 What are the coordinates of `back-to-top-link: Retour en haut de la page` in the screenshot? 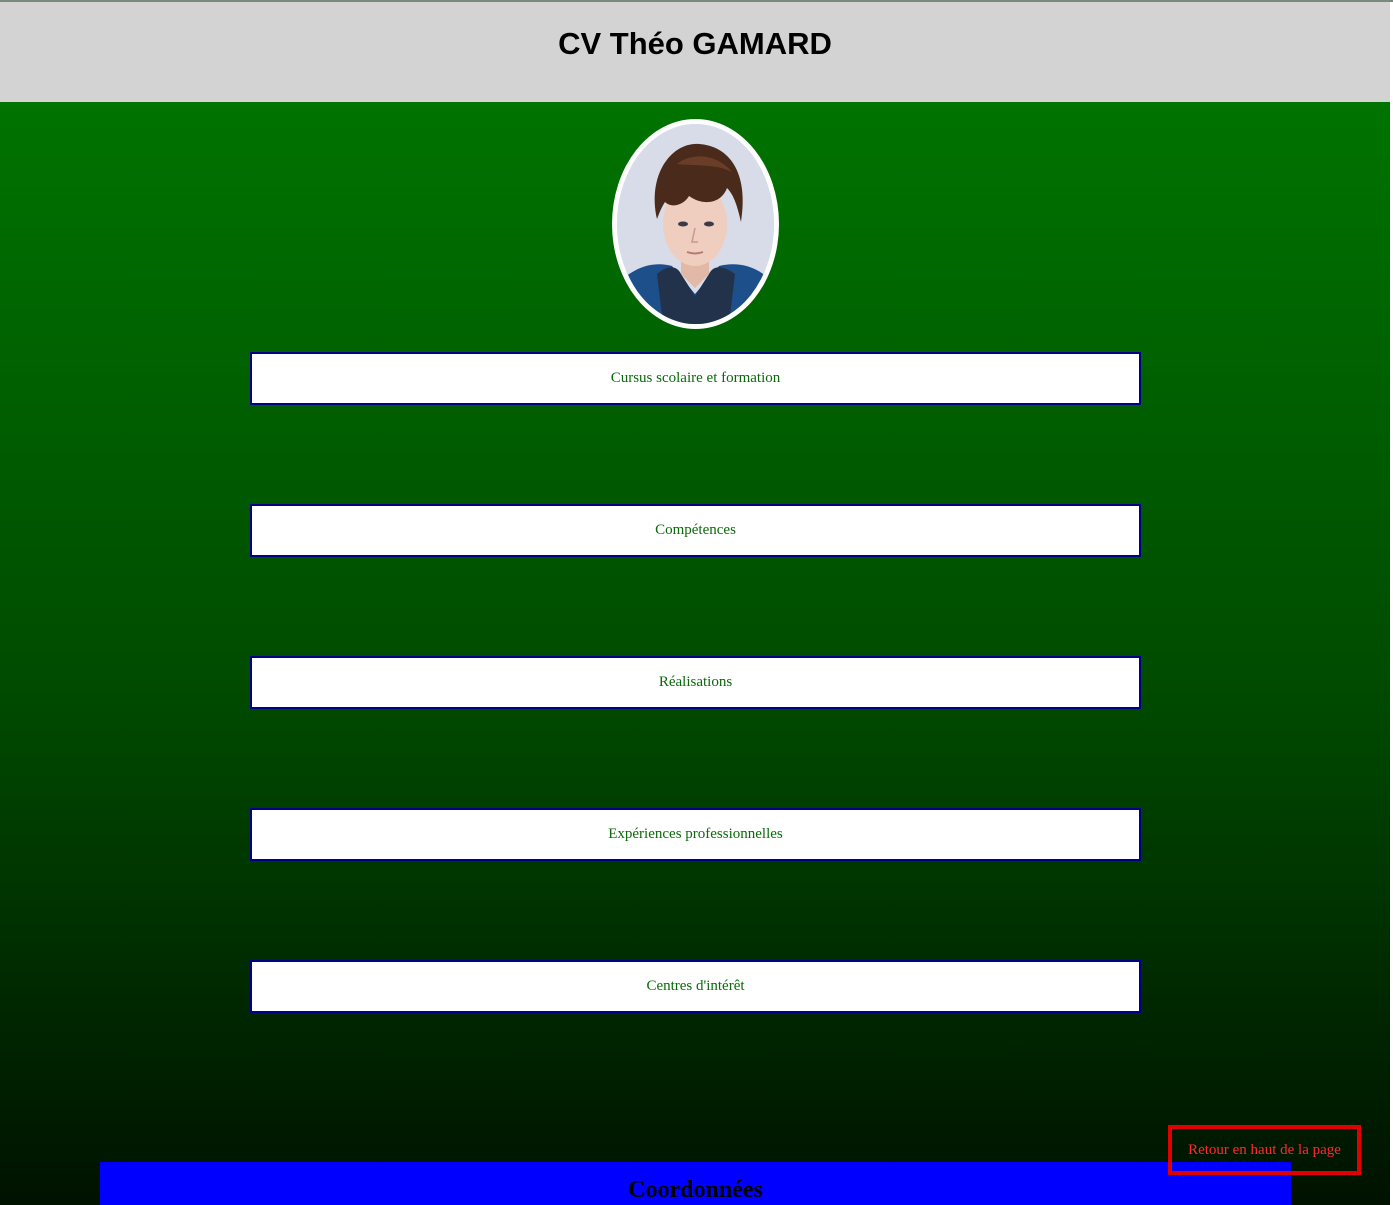 It's located at (1264, 1150).